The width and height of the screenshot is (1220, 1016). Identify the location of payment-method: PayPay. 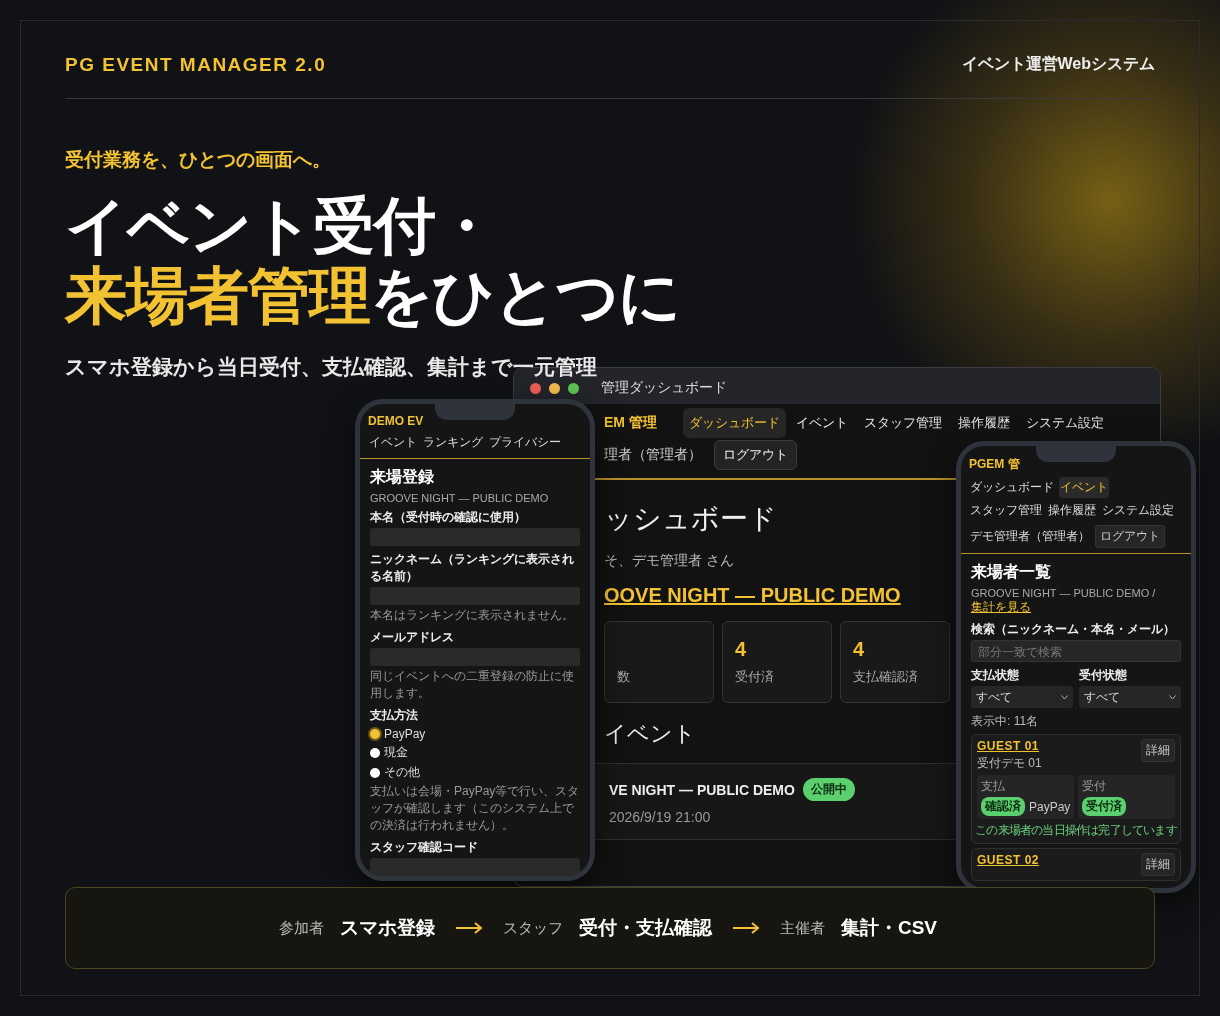
(1050, 806).